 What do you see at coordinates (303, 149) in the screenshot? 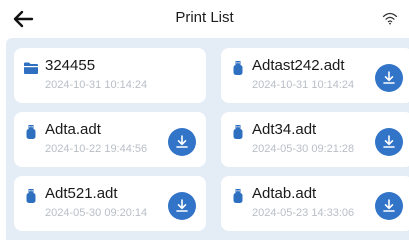
I see `file-date: 2024-05-30 09:21:28` at bounding box center [303, 149].